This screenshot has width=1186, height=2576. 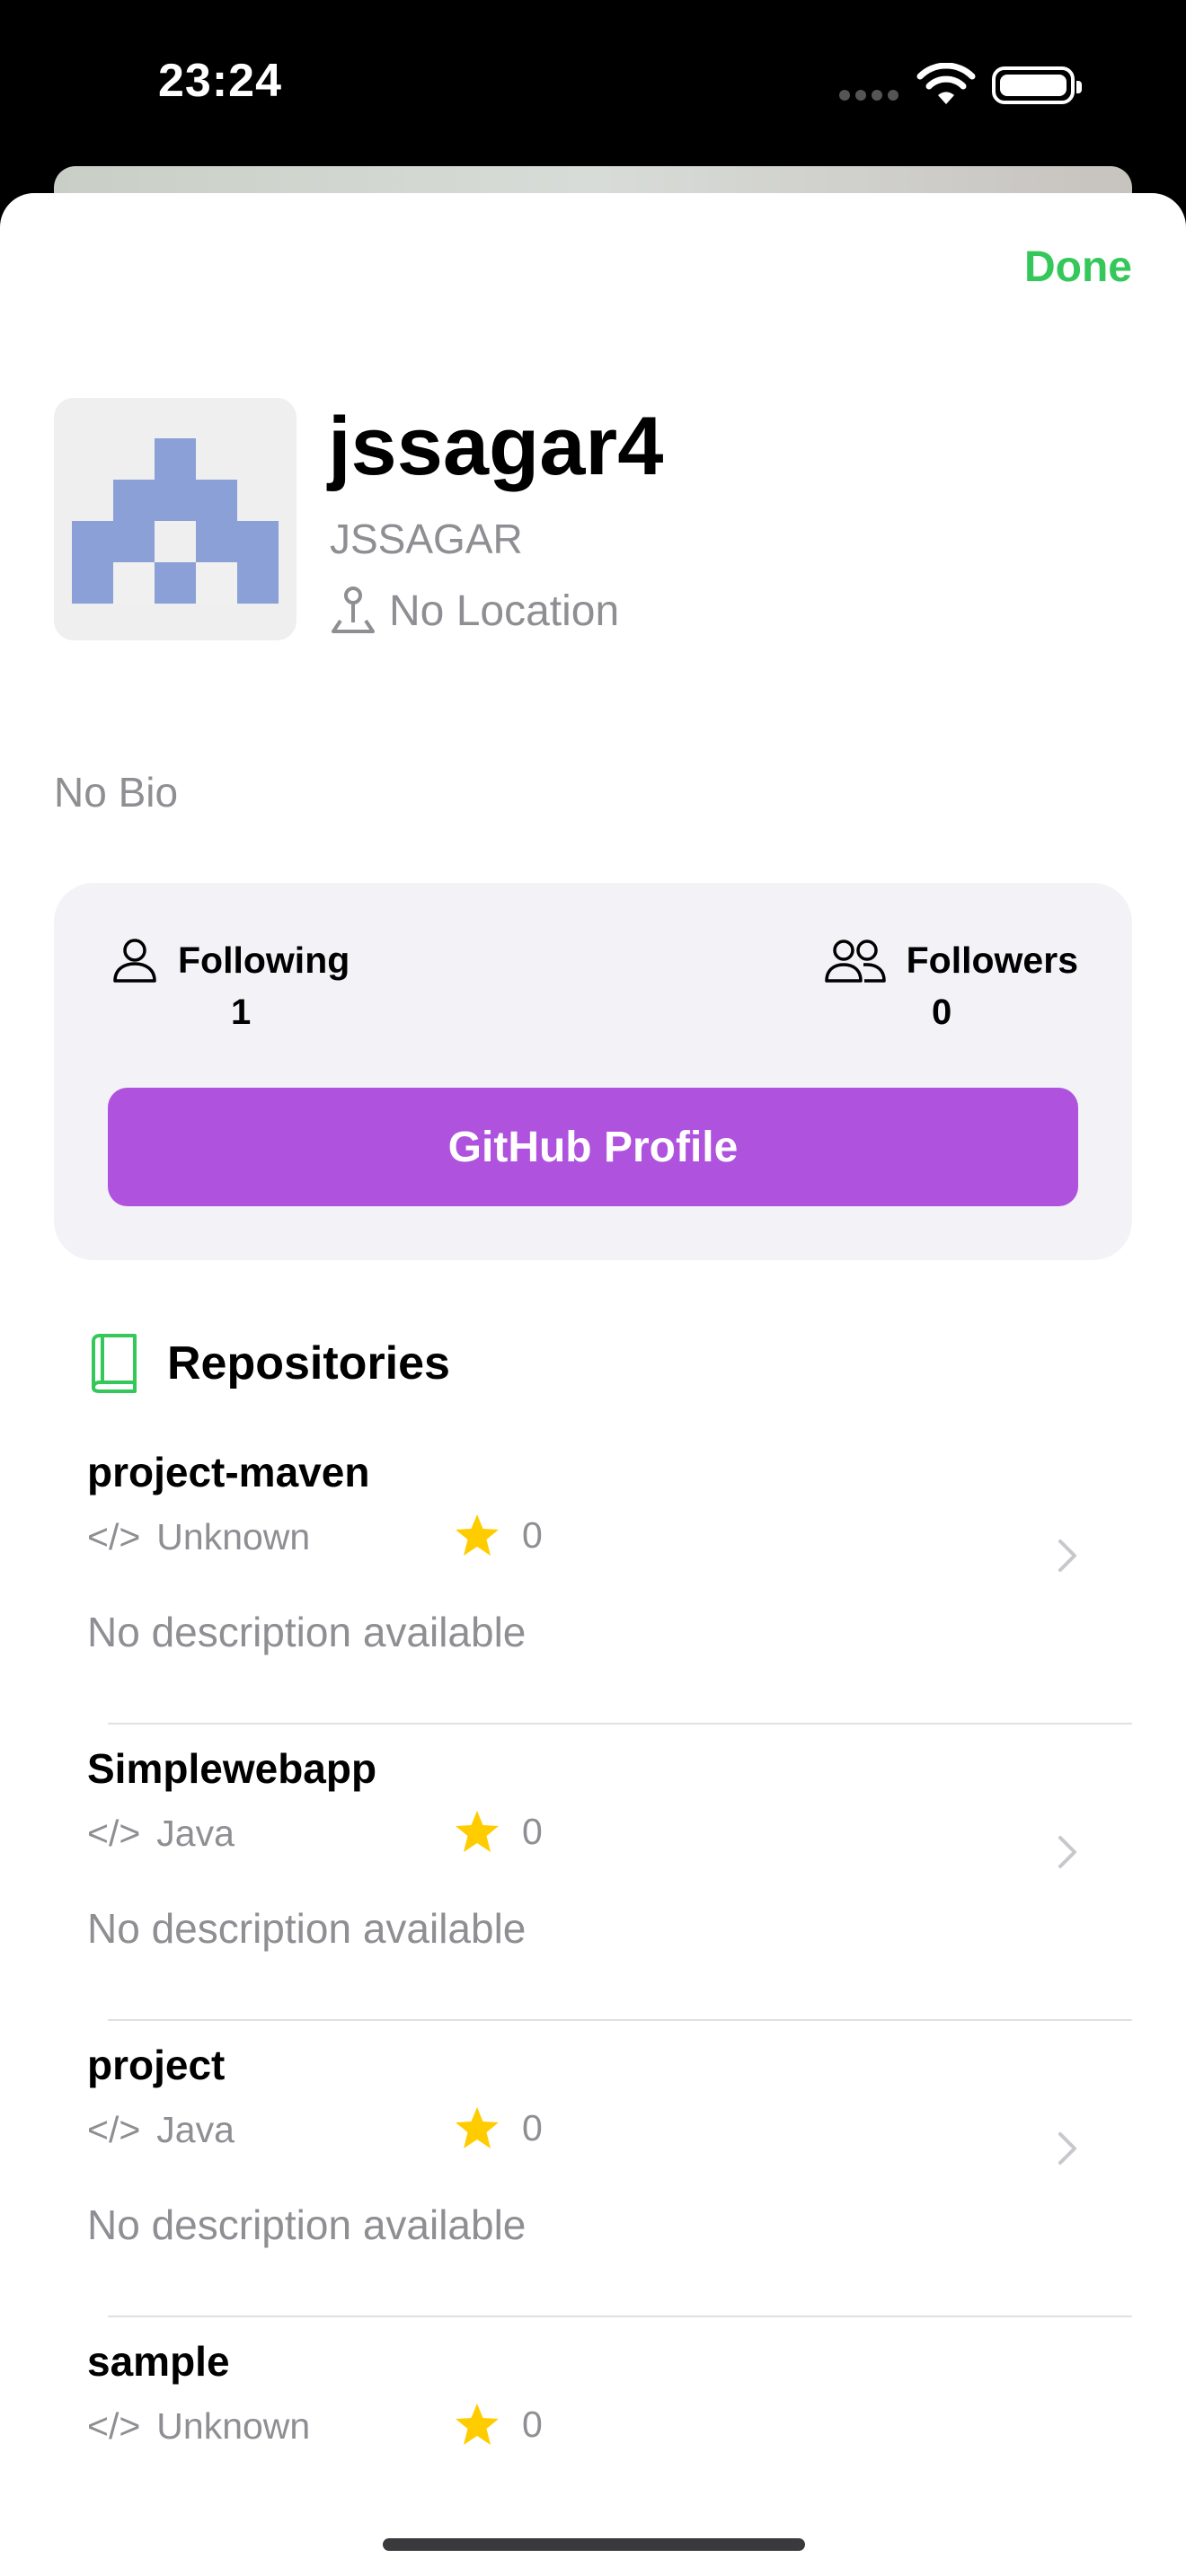 What do you see at coordinates (134, 961) in the screenshot?
I see `person-icon` at bounding box center [134, 961].